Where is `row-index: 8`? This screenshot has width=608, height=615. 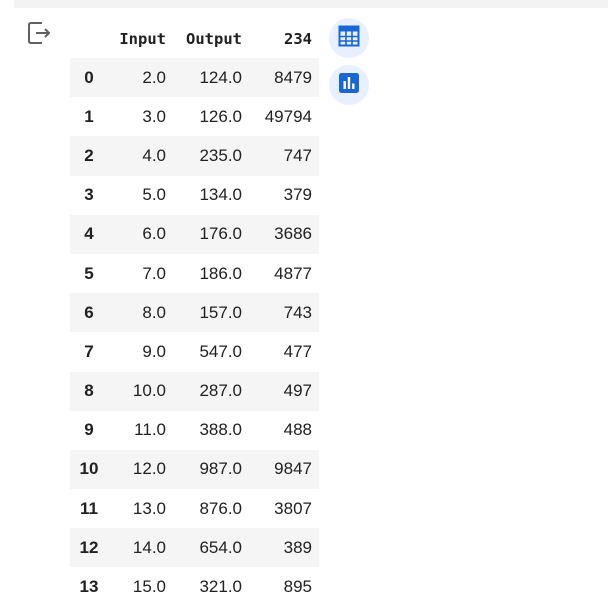 row-index: 8 is located at coordinates (89, 391).